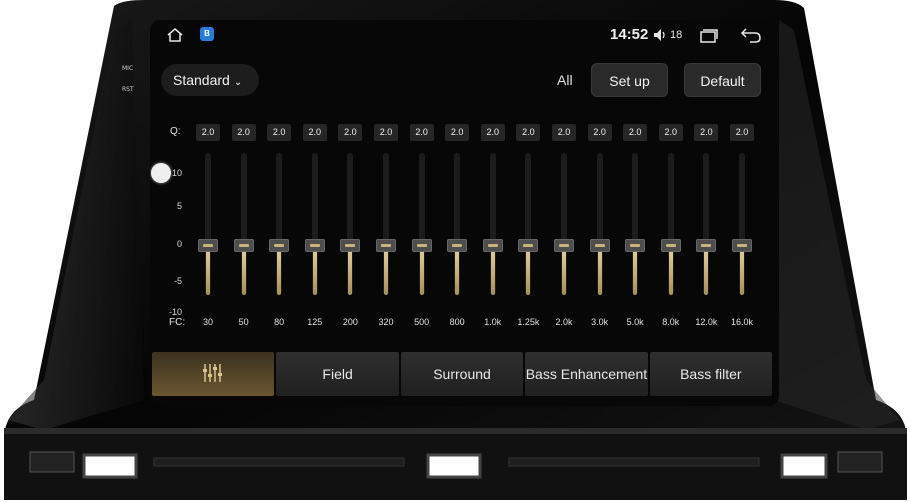  I want to click on volume-icon, so click(660, 35).